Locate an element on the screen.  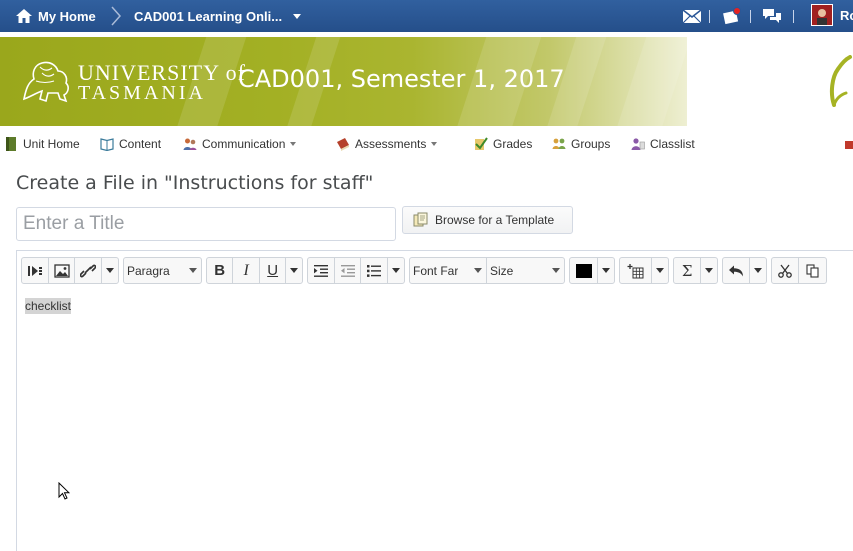
insert-table-button is located at coordinates (636, 270).